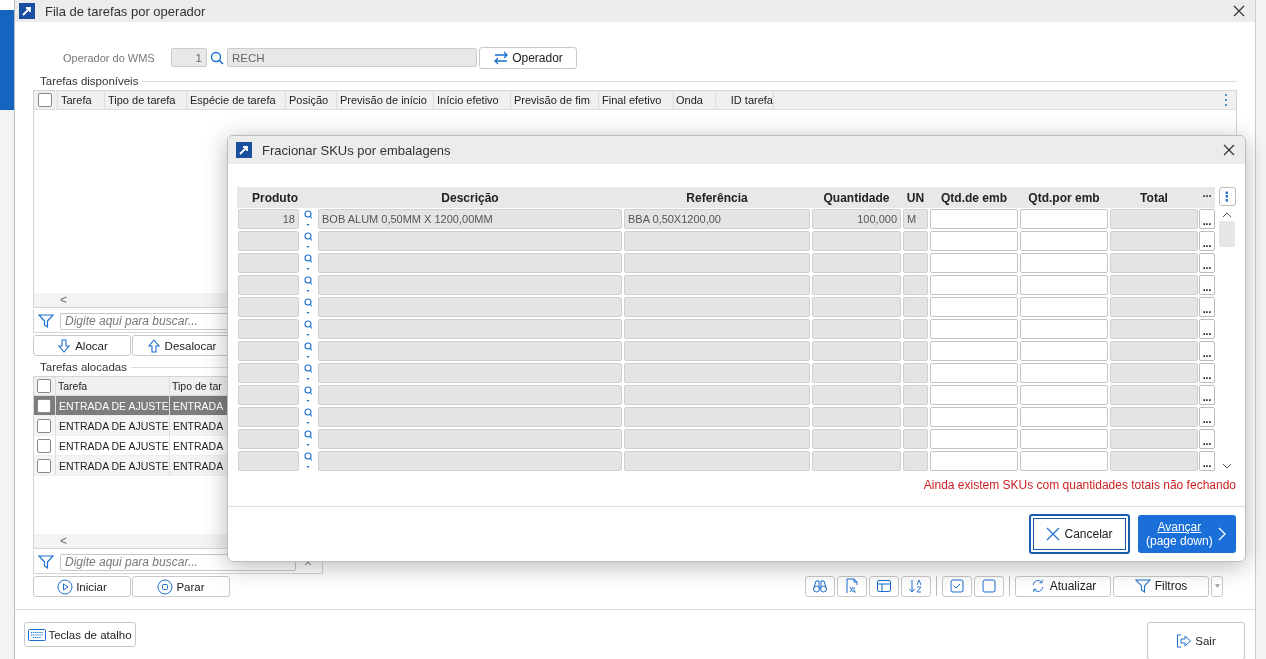  I want to click on reference-field: BBA 0,50X1200,00, so click(717, 219).